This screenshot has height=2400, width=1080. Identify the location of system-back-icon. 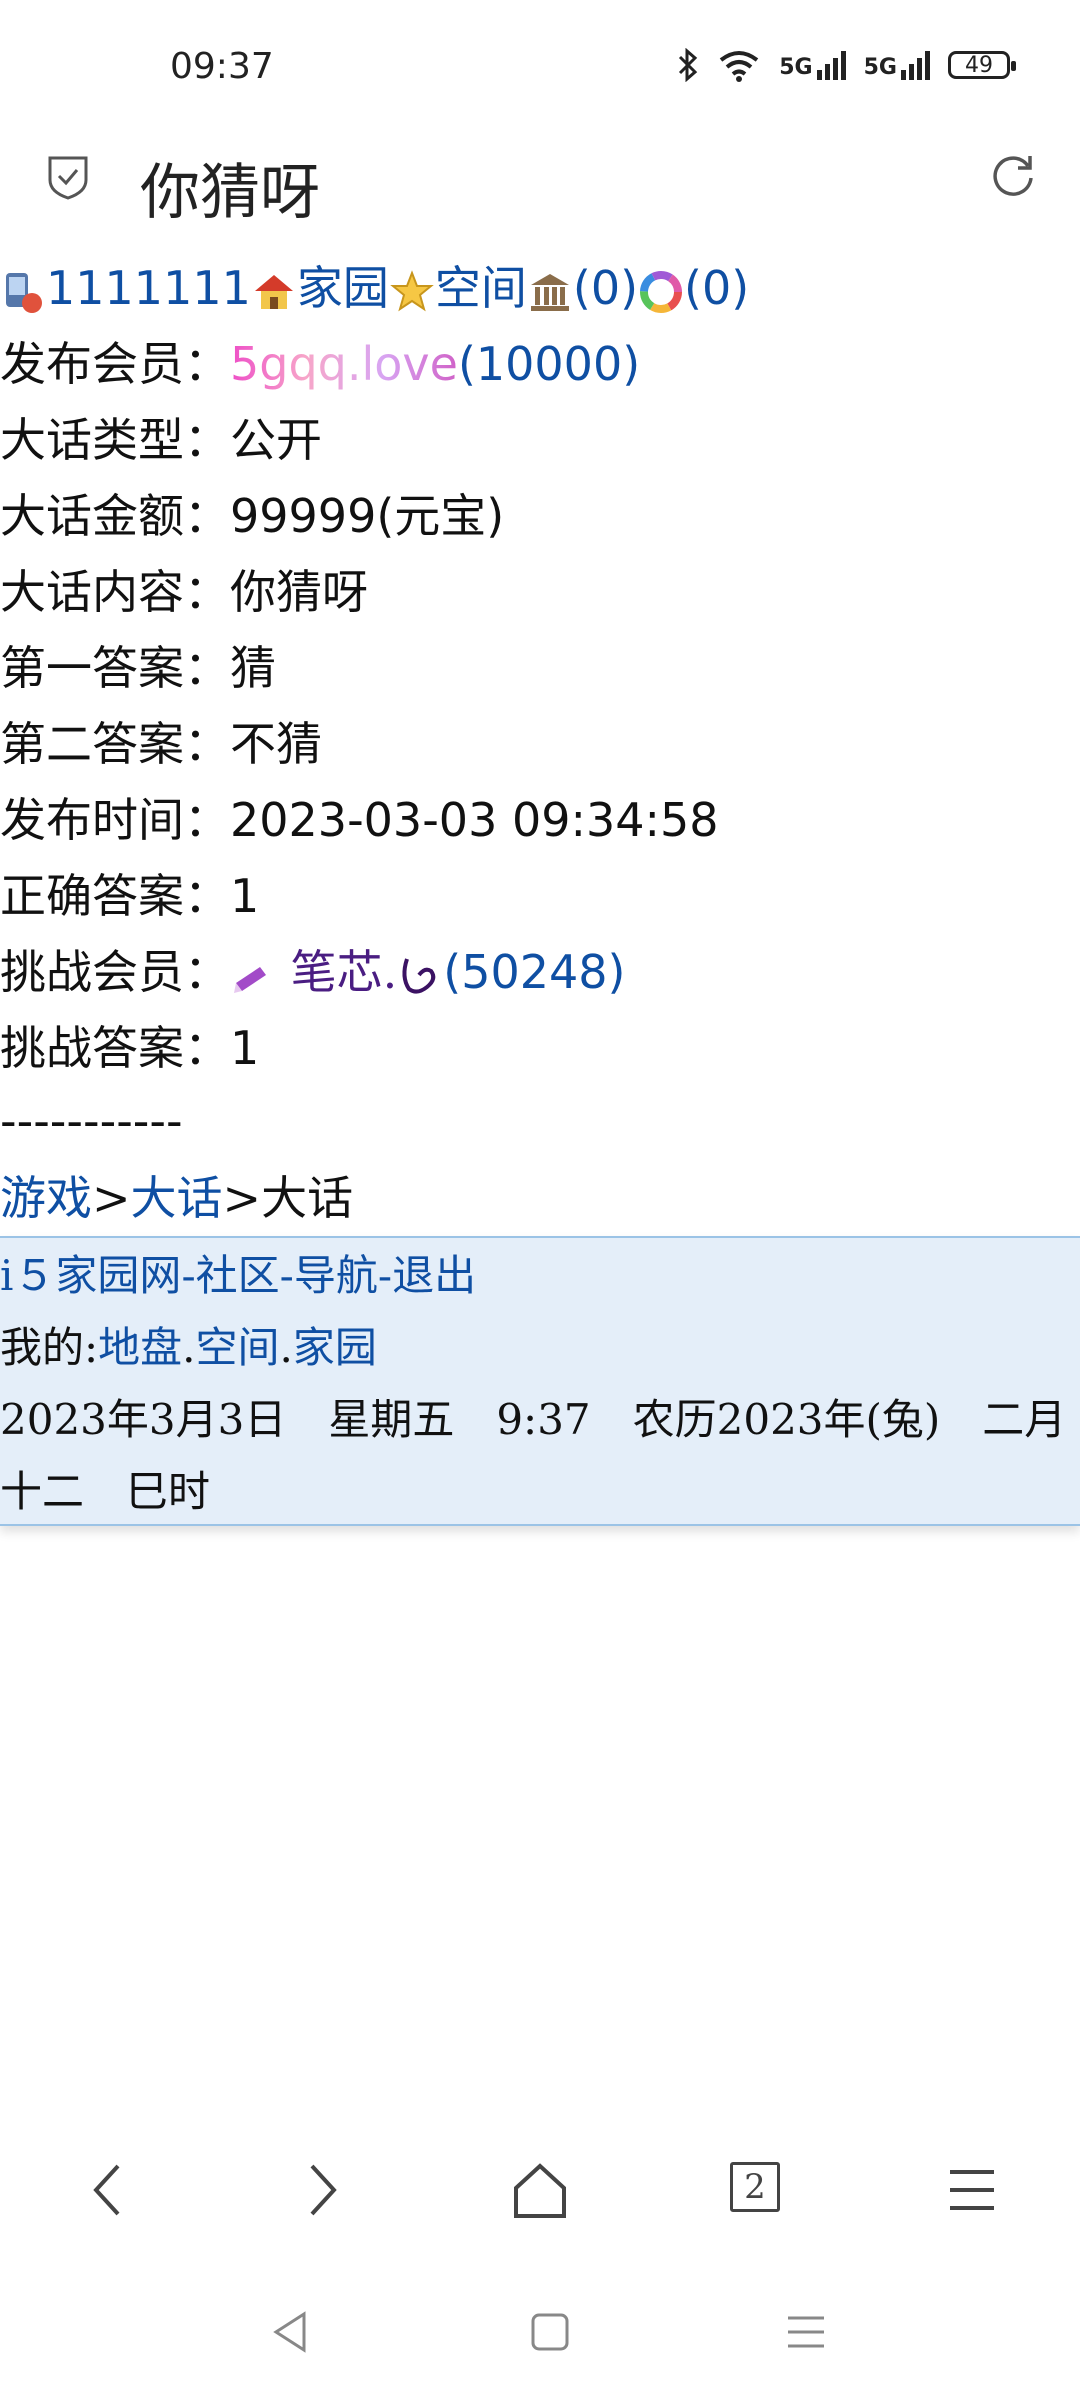
(290, 2332).